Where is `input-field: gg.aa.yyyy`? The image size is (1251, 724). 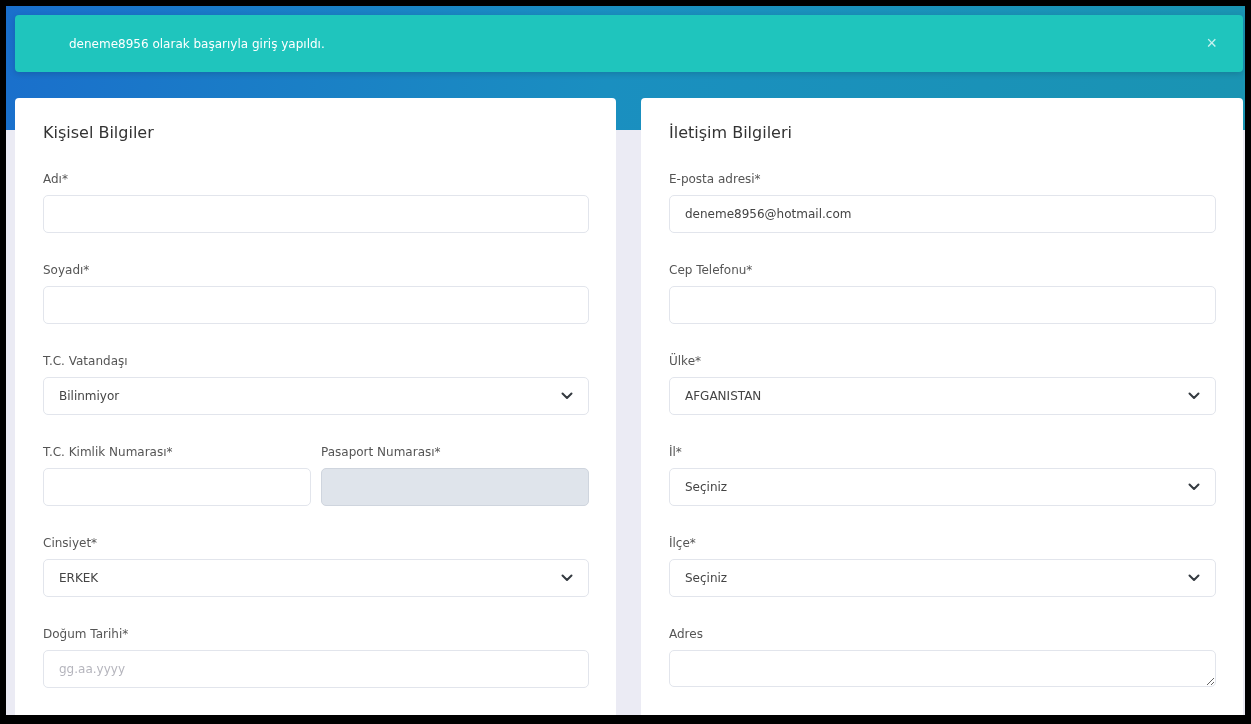 input-field: gg.aa.yyyy is located at coordinates (316, 669).